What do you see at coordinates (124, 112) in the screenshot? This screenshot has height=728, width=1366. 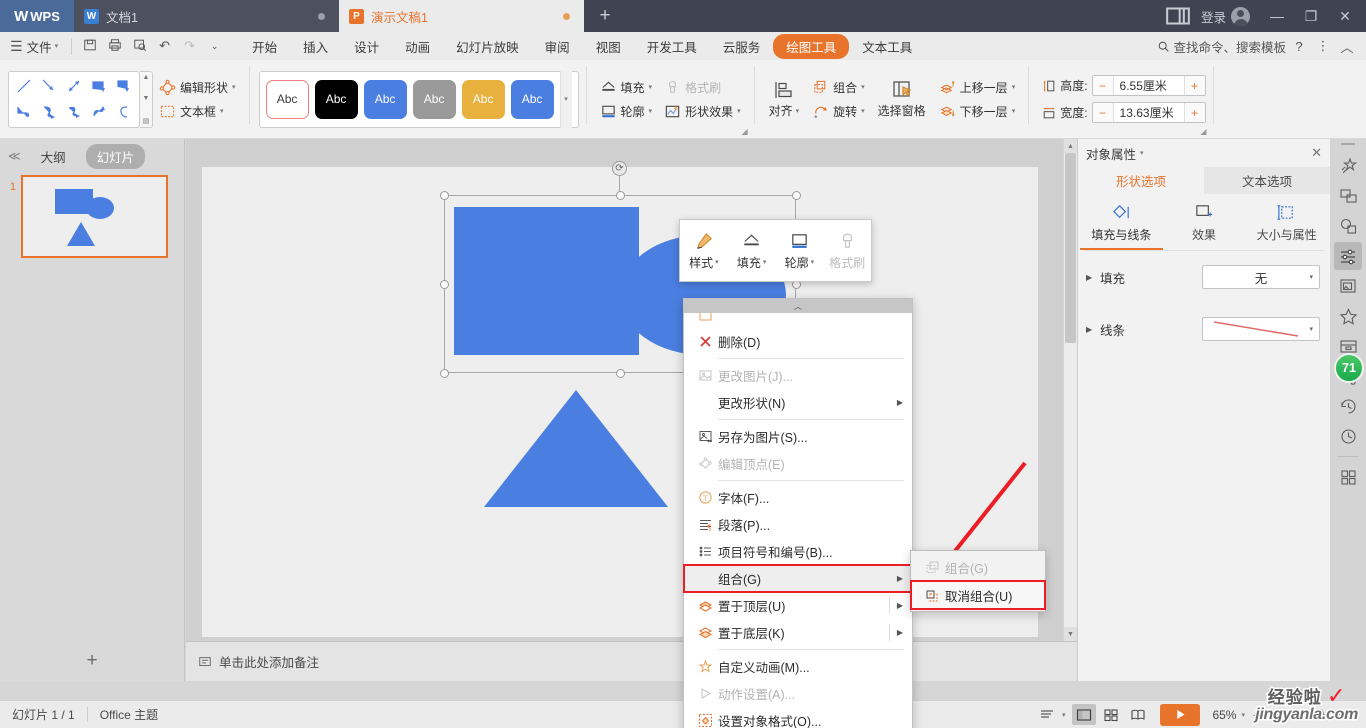 I see `shape-arc-icon` at bounding box center [124, 112].